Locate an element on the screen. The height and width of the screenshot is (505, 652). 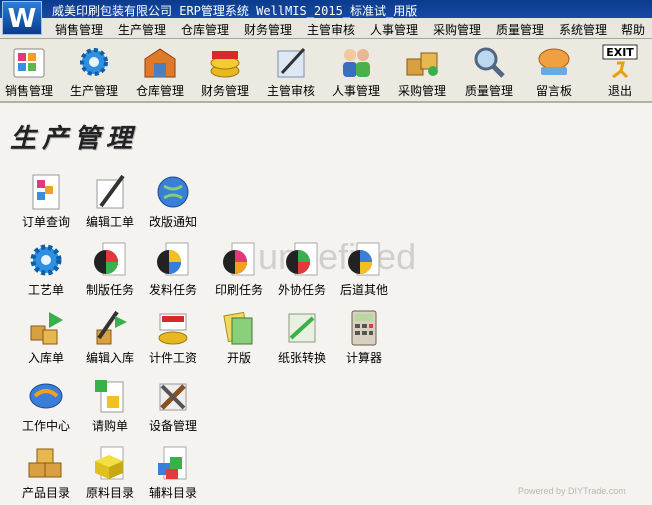
outsource-task-color-wheel-icon is located at coordinates (302, 259).